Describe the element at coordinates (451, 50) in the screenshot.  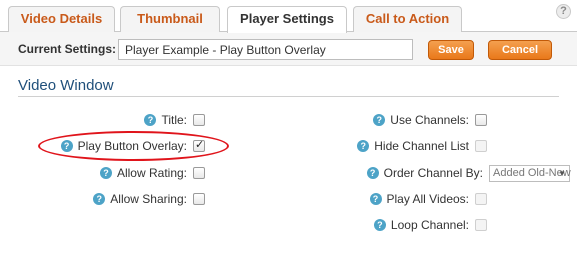
I see `save-button: Save` at that location.